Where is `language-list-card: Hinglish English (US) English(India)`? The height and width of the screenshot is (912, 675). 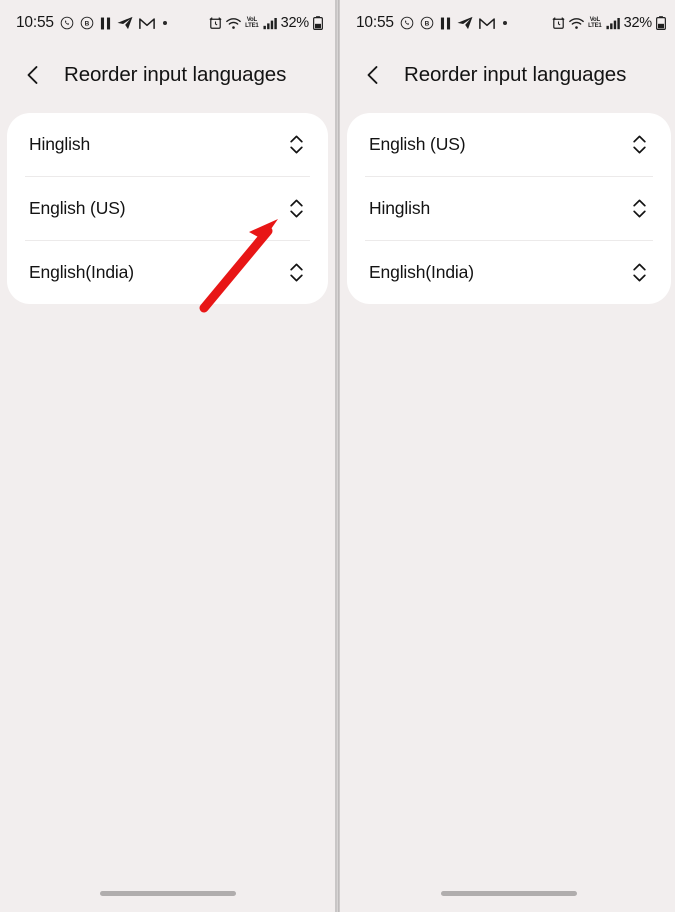
language-list-card: Hinglish English (US) English(India) is located at coordinates (167, 208).